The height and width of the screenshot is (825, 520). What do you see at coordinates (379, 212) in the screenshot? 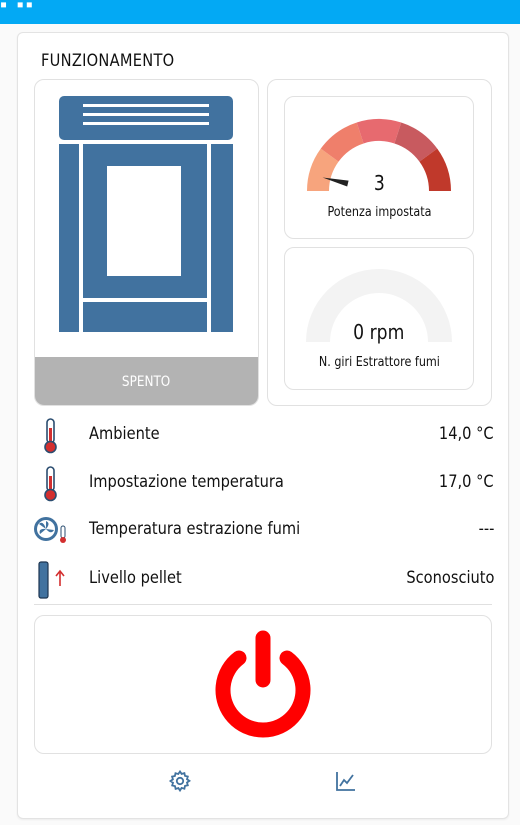
I see `power-gauge-label: Potenza impostata` at bounding box center [379, 212].